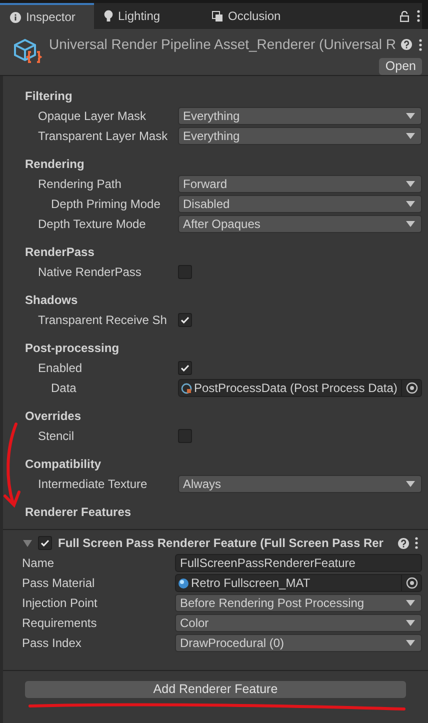  Describe the element at coordinates (56, 436) in the screenshot. I see `field-label: Stencil` at that location.